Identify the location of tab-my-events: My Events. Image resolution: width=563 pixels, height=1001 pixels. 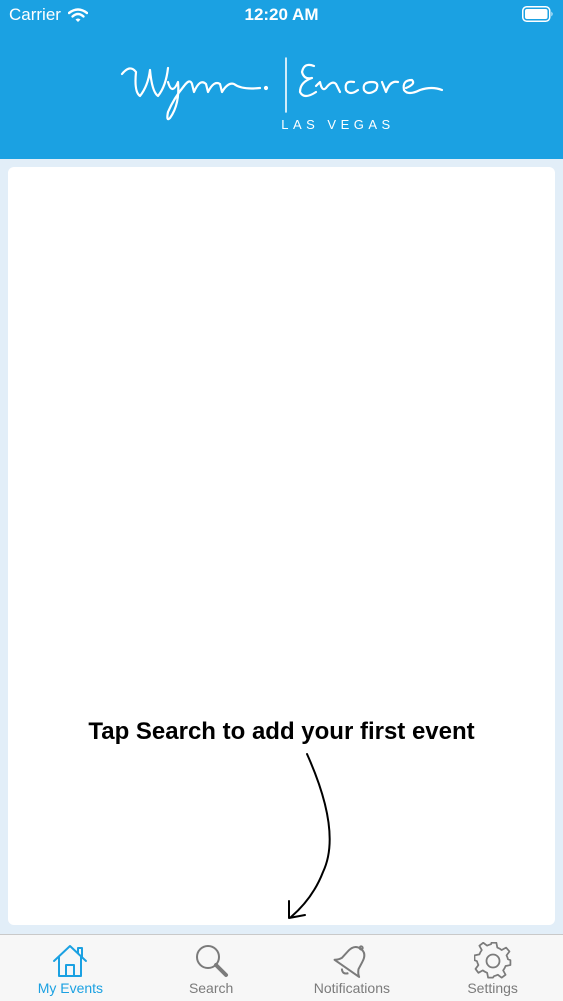
(70, 968).